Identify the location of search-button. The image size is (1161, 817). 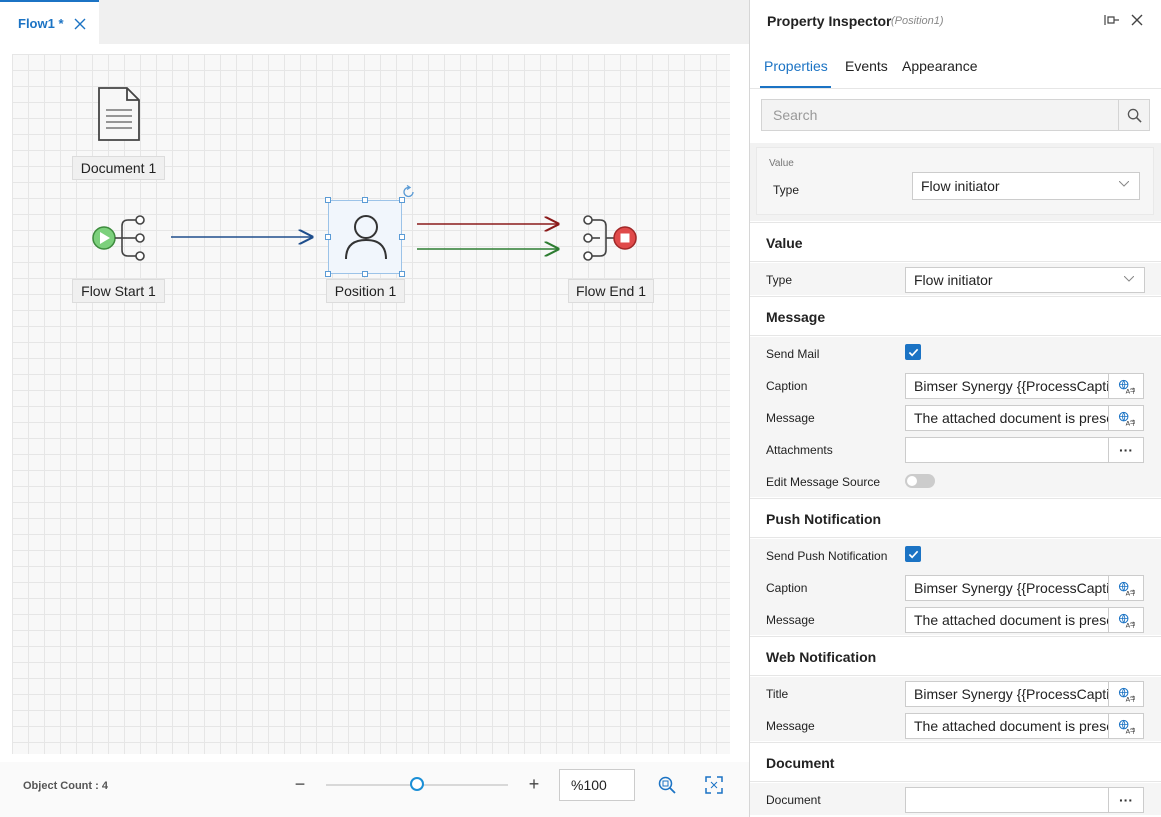
(1134, 115).